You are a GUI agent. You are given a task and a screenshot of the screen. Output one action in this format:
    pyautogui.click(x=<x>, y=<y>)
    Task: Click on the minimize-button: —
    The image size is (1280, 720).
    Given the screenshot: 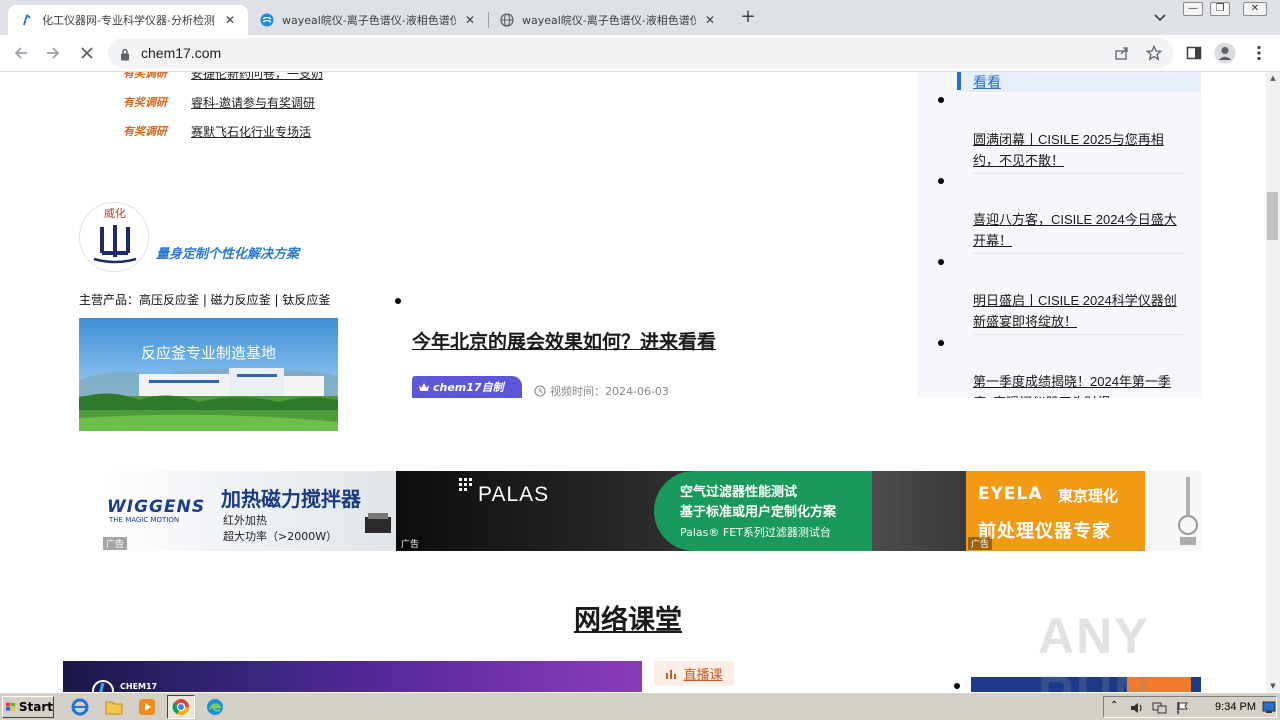 What is the action you would take?
    pyautogui.click(x=1193, y=9)
    